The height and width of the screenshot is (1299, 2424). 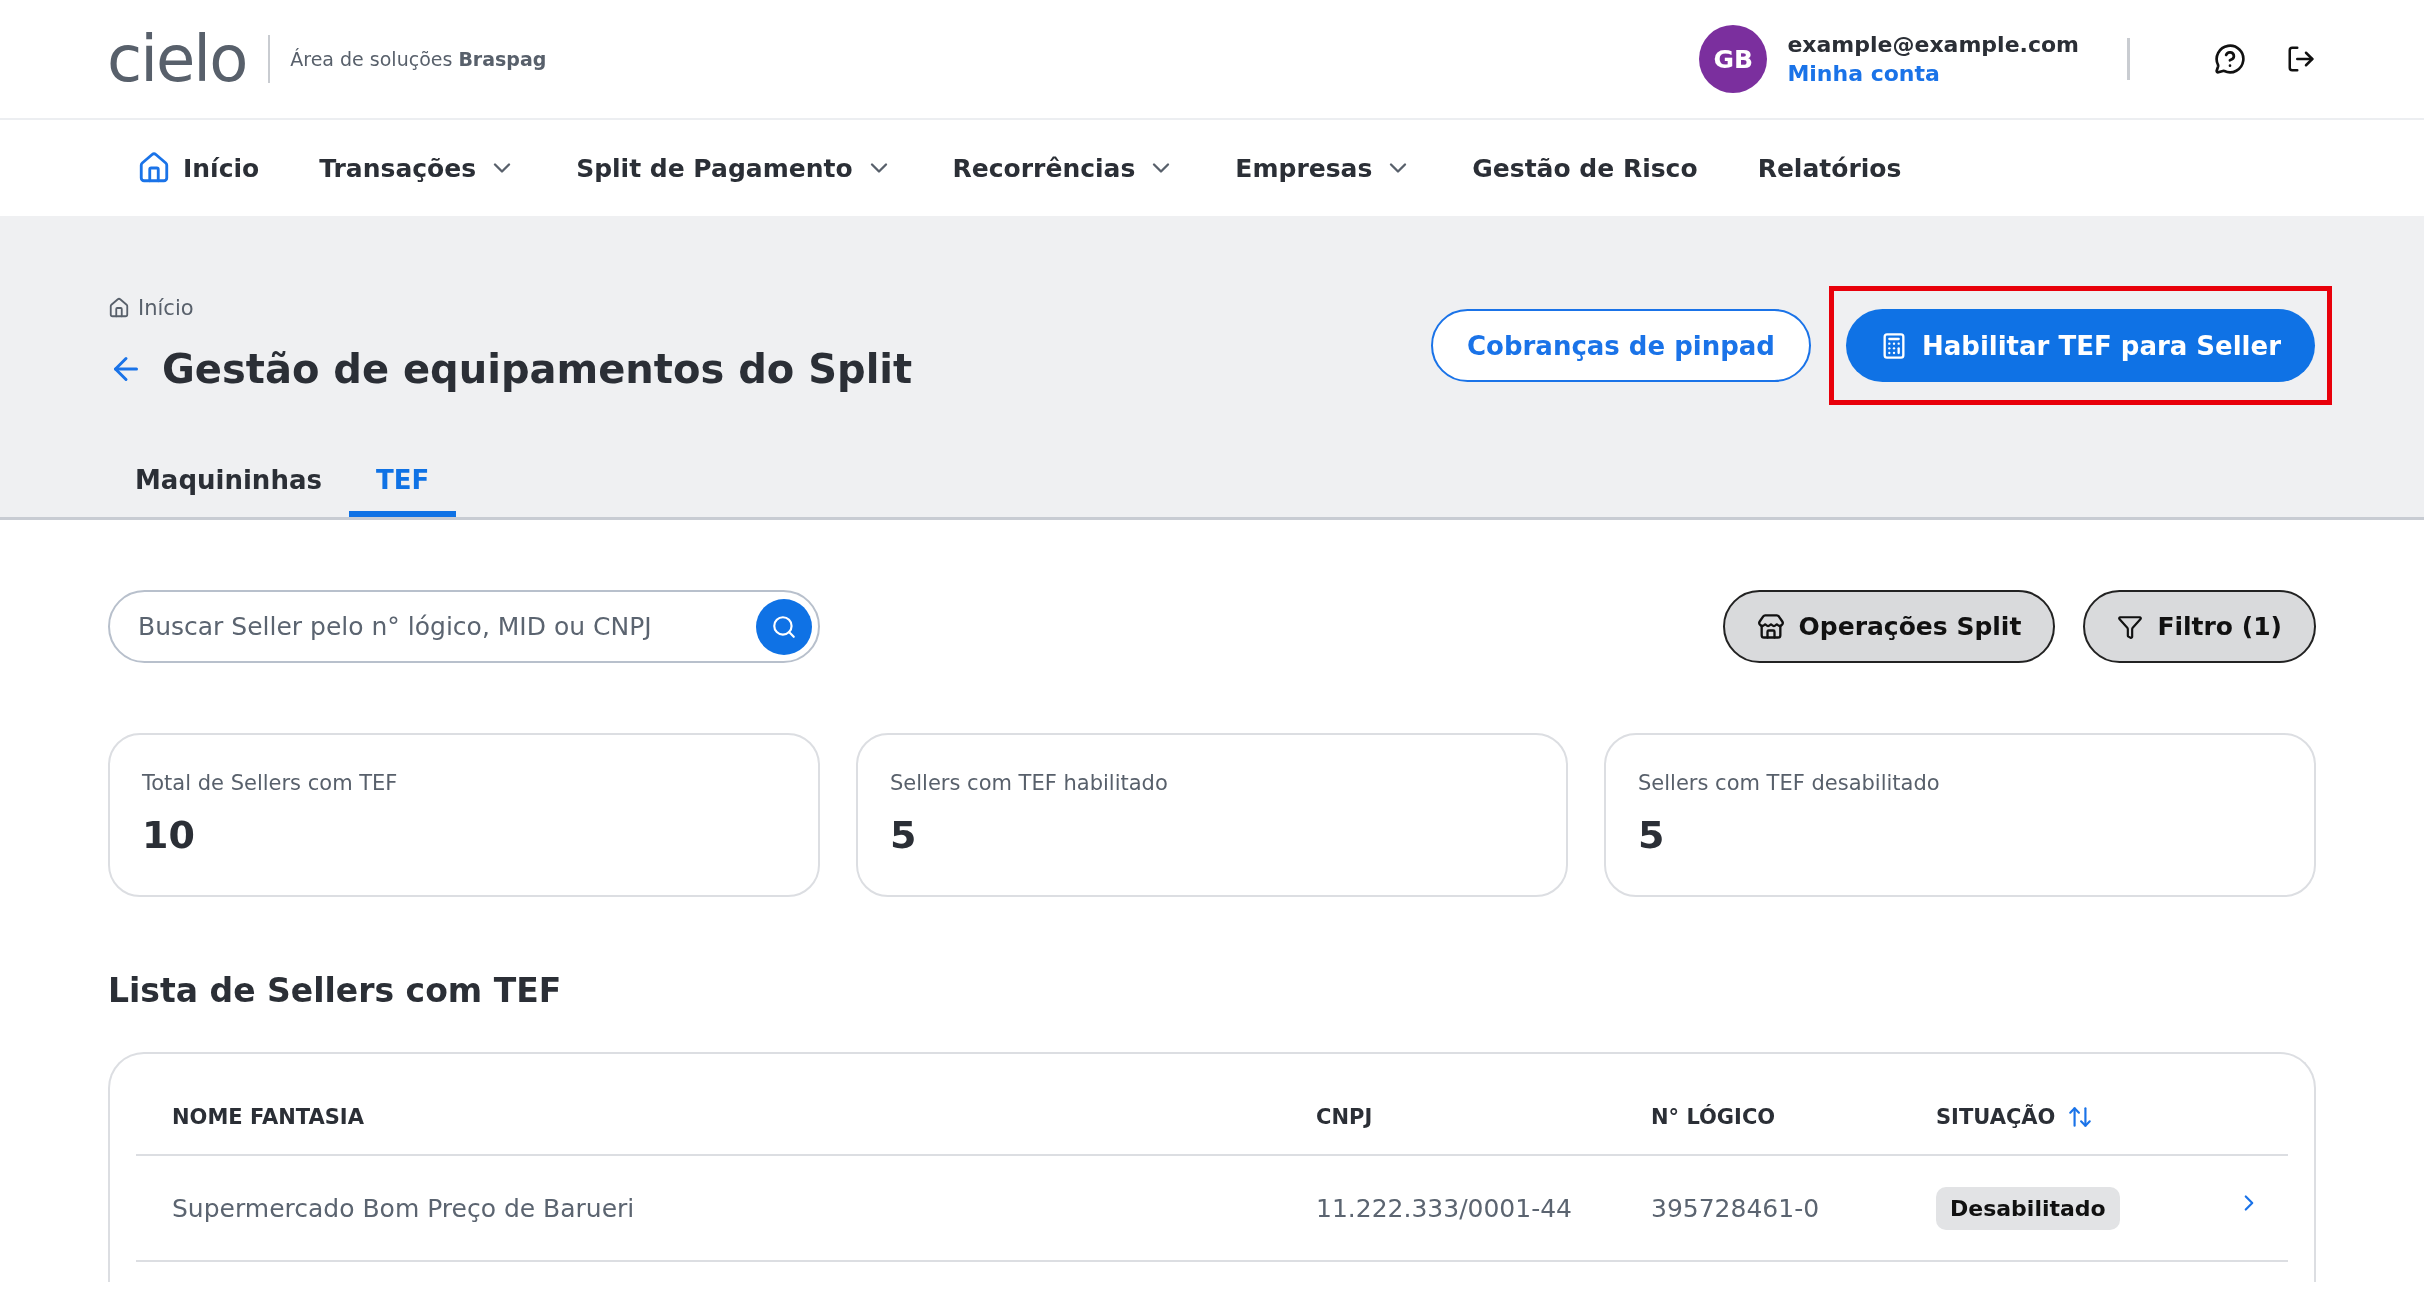 I want to click on toolbar-button: Operações Split, so click(x=1889, y=626).